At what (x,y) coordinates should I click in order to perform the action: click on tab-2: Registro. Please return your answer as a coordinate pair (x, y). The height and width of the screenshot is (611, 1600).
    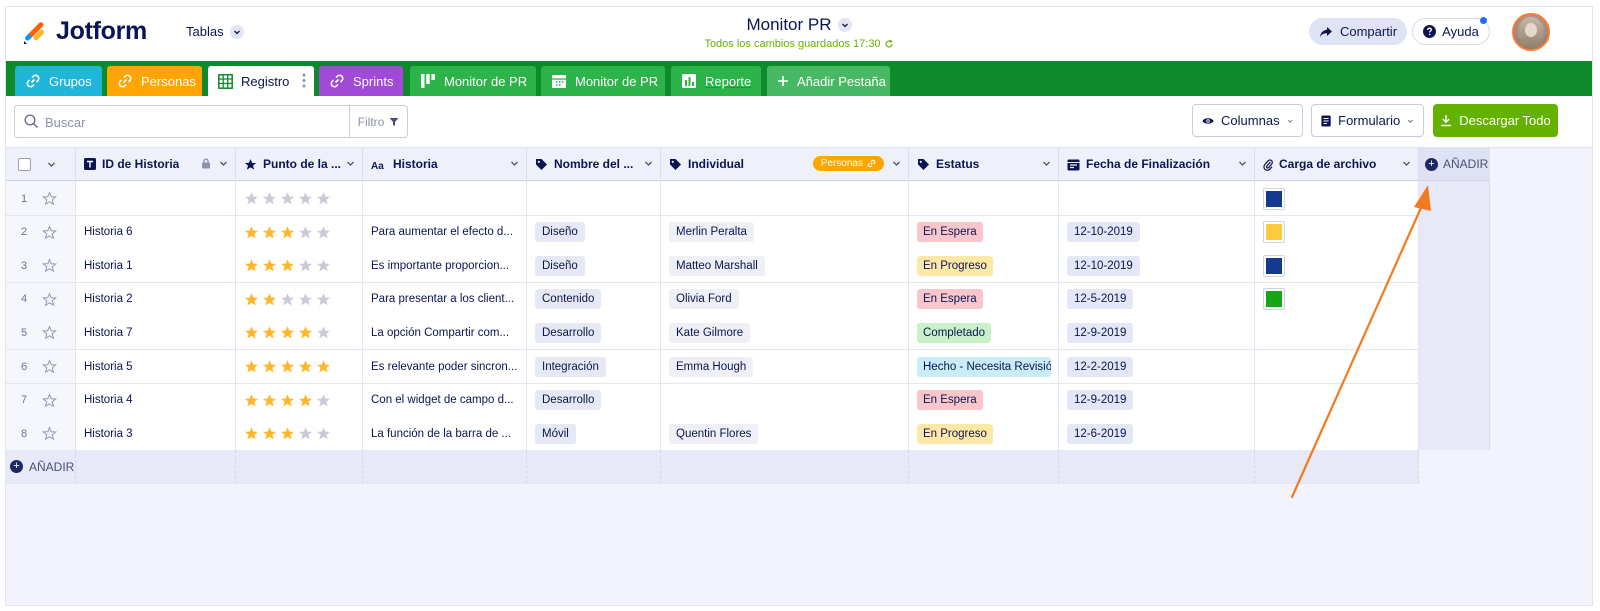
    Looking at the image, I should click on (261, 81).